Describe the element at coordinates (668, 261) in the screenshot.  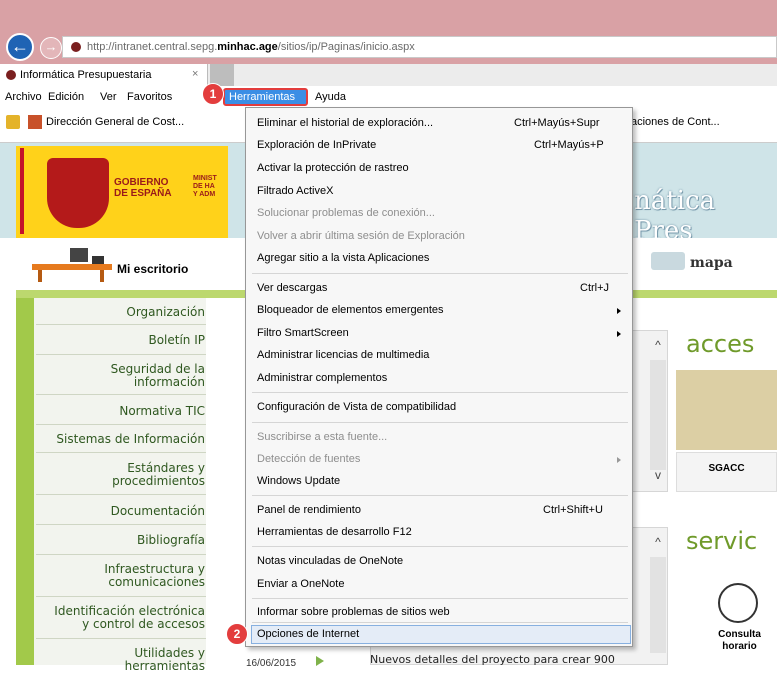
I see `map-icon` at that location.